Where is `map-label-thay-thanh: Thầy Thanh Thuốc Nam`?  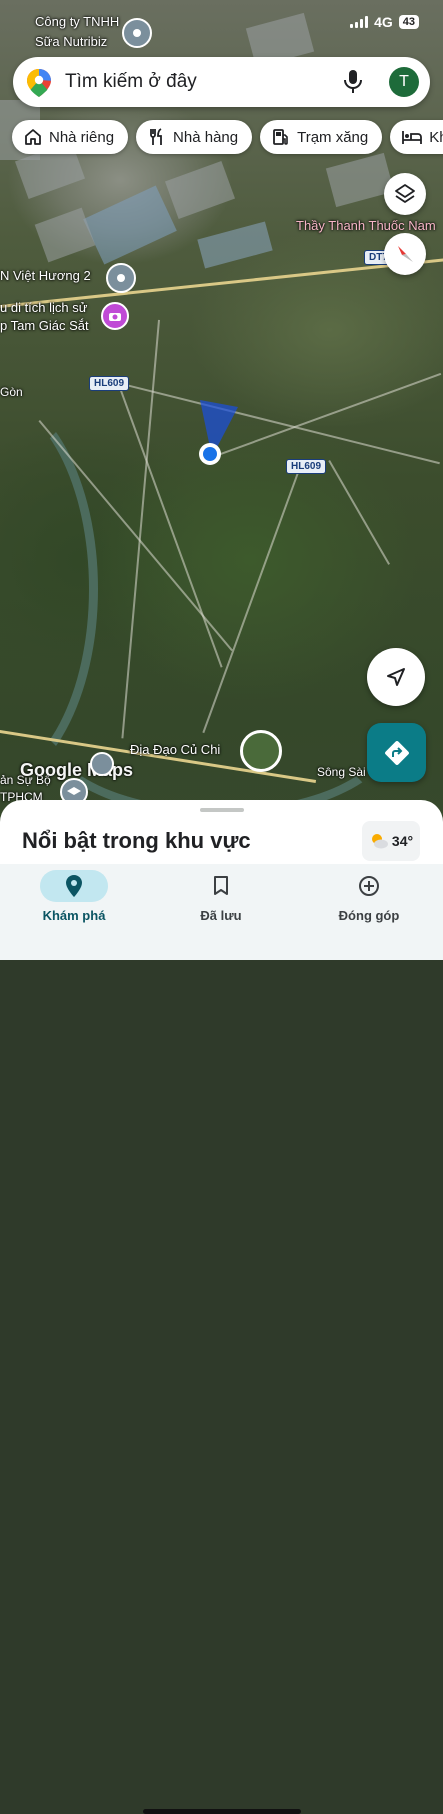
map-label-thay-thanh: Thầy Thanh Thuốc Nam is located at coordinates (366, 225).